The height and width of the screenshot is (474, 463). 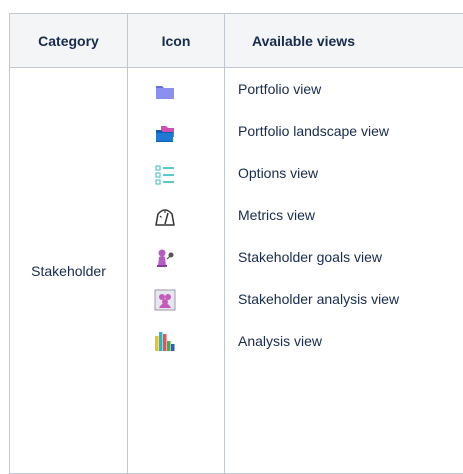 What do you see at coordinates (165, 134) in the screenshot?
I see `folder-stack-icon` at bounding box center [165, 134].